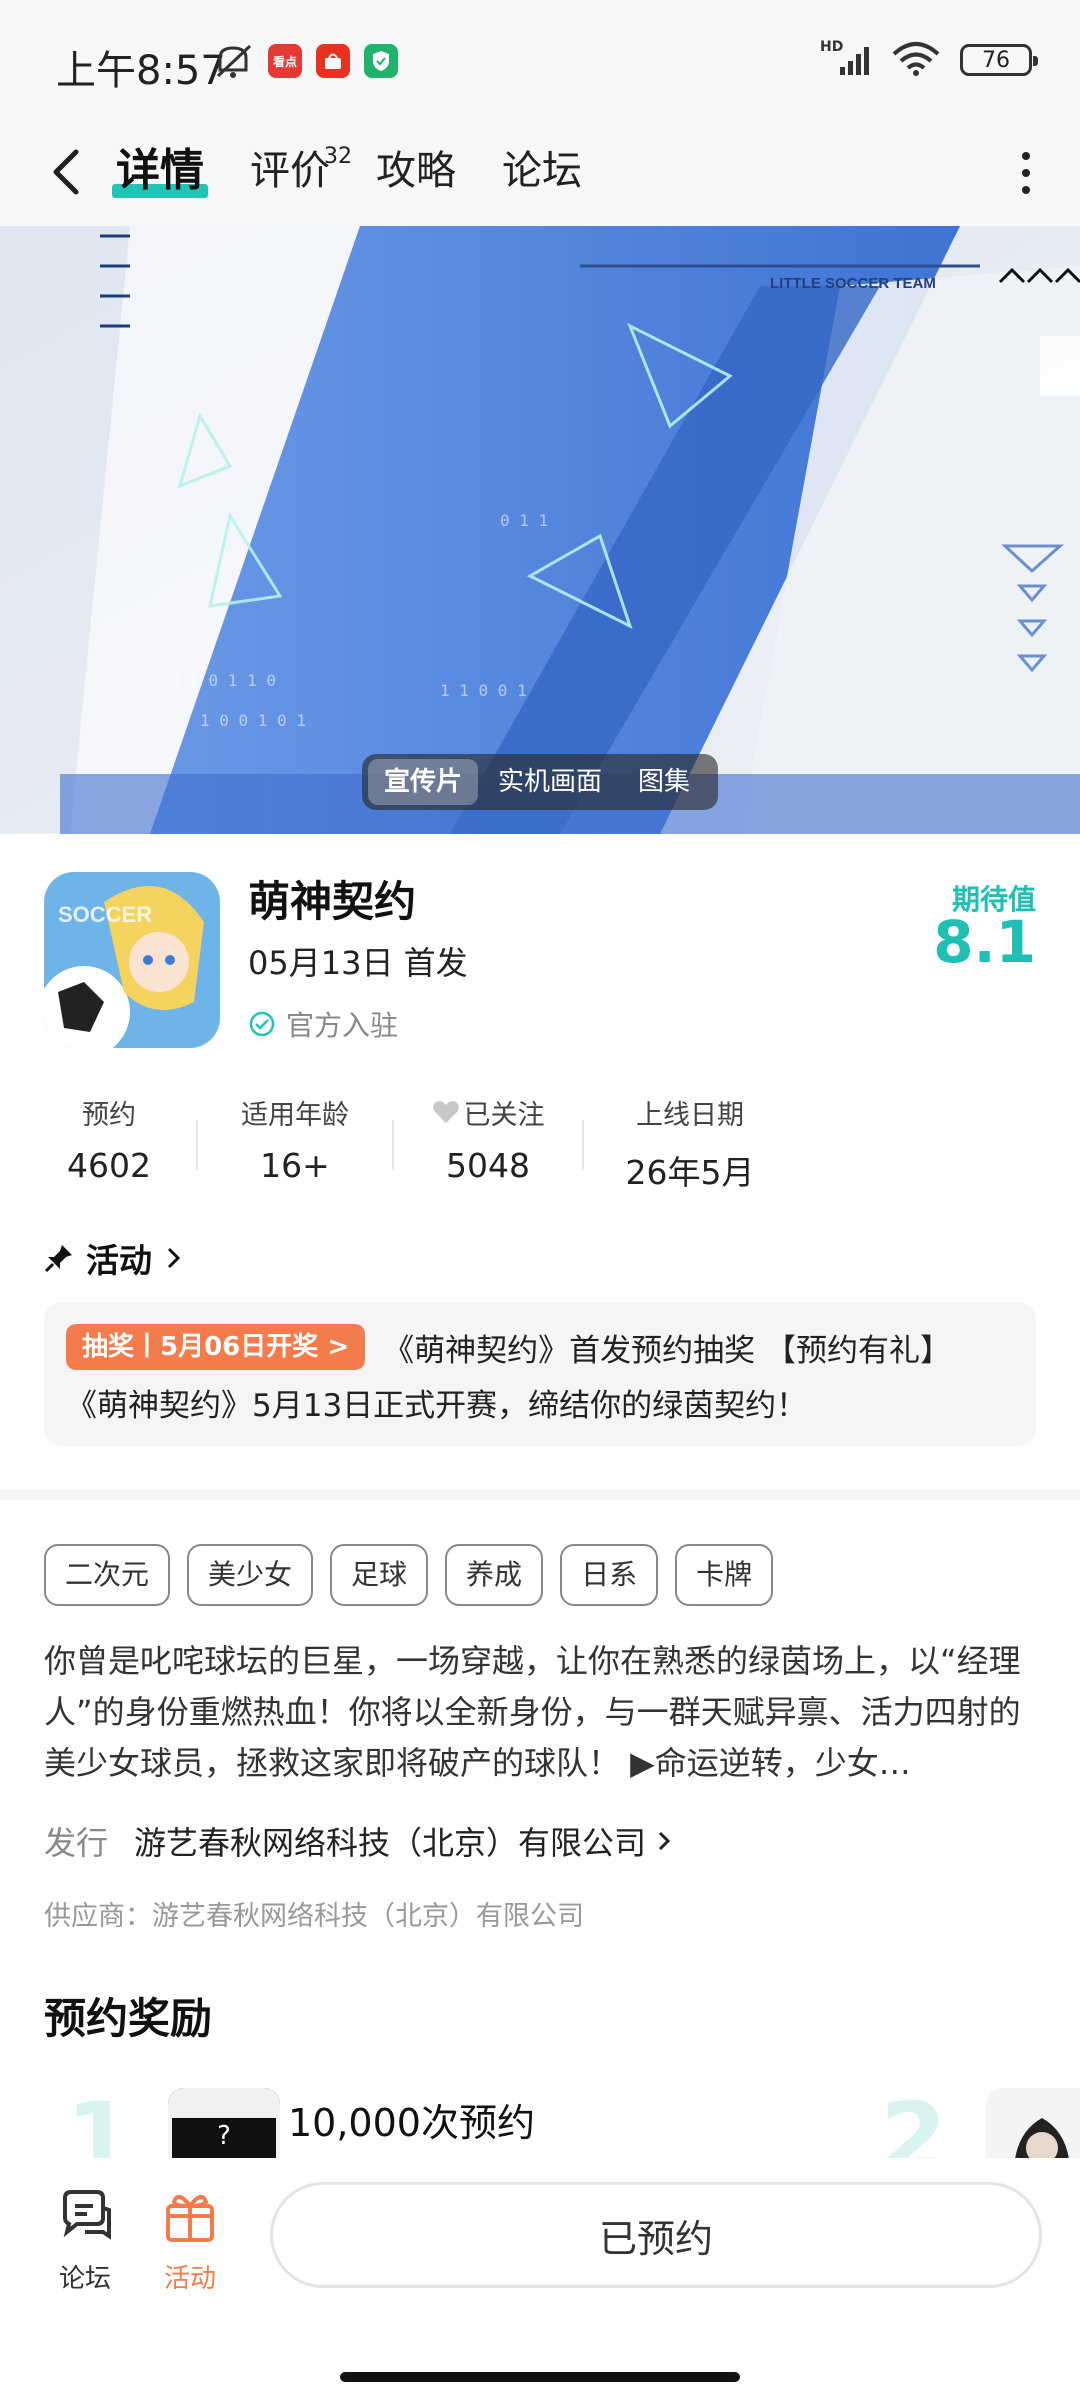 This screenshot has width=1080, height=2400. Describe the element at coordinates (609, 1575) in the screenshot. I see `tag-chip: 日系` at that location.